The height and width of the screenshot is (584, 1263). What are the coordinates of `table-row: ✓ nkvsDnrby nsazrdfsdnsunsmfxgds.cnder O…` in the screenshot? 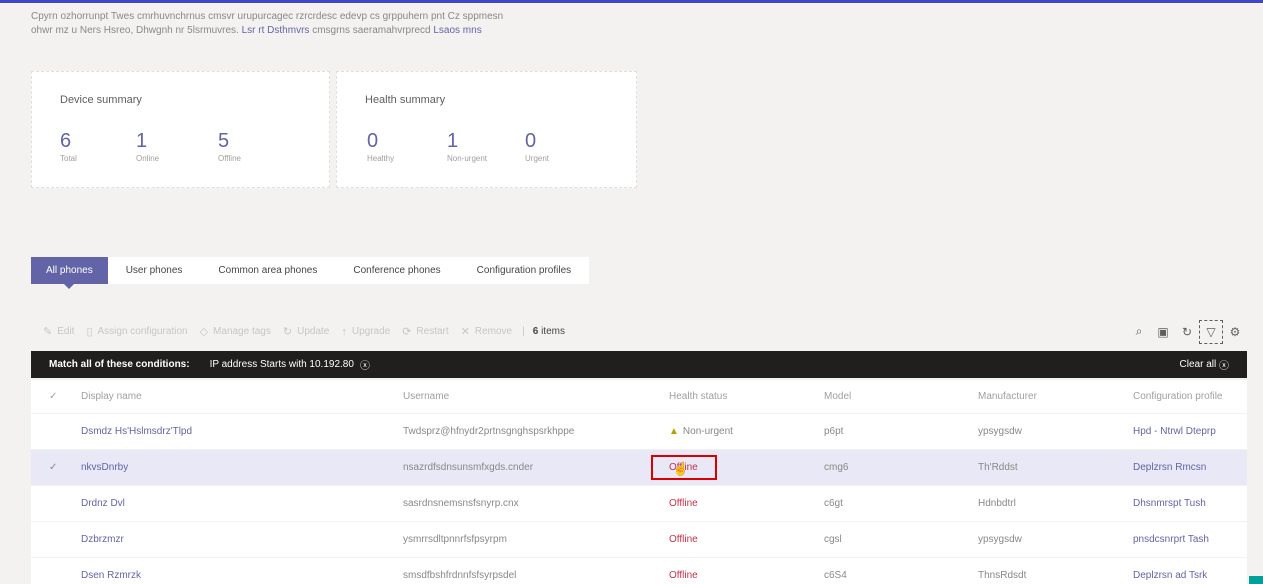 It's located at (639, 468).